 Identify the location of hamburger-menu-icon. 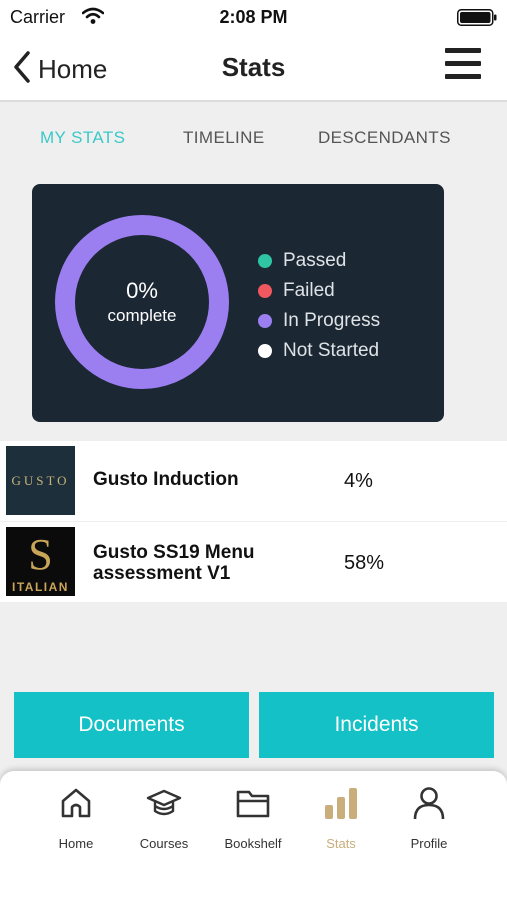
(464, 67).